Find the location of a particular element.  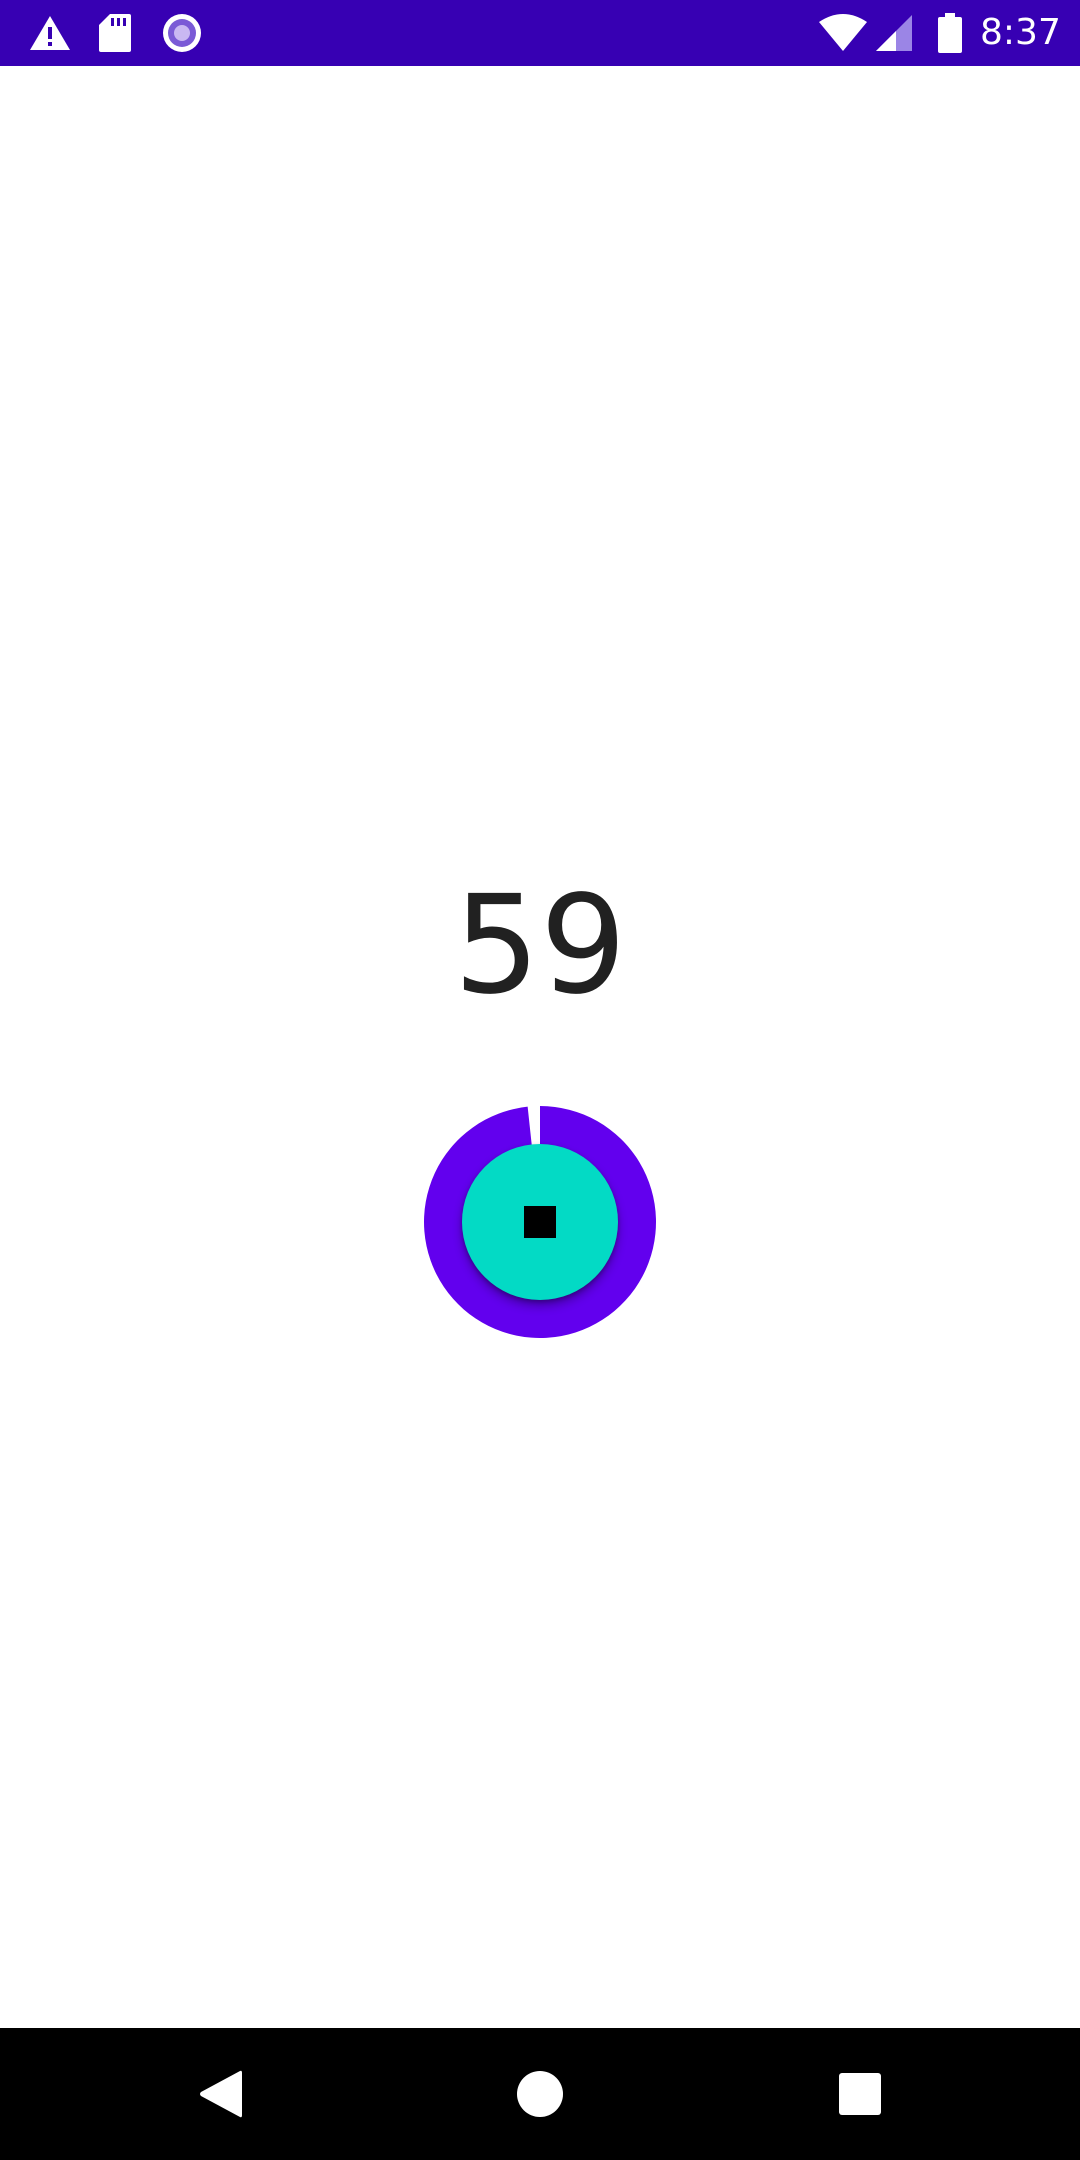

back-icon is located at coordinates (221, 2094).